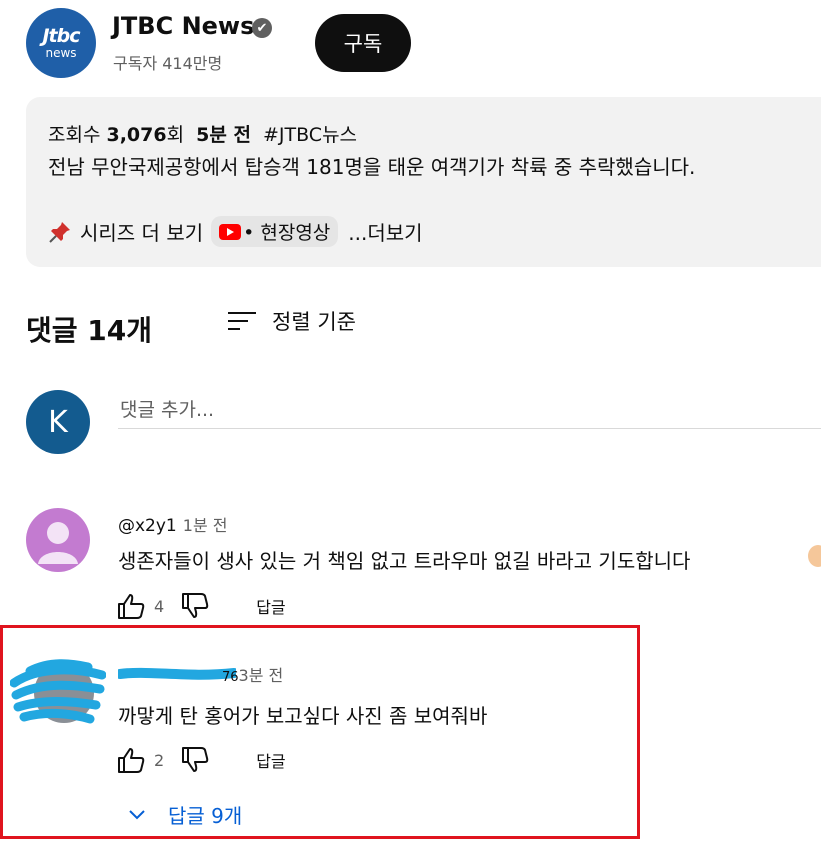 The height and width of the screenshot is (846, 821). Describe the element at coordinates (137, 814) in the screenshot. I see `chevron-down-icon` at that location.